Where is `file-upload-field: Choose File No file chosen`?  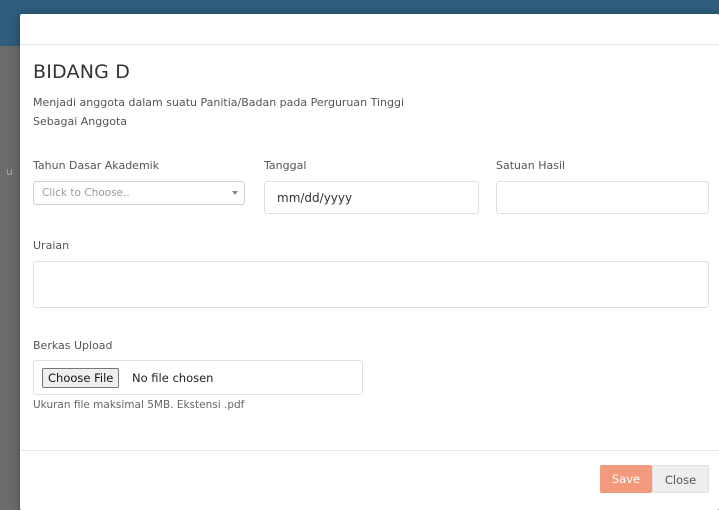
file-upload-field: Choose File No file chosen is located at coordinates (198, 377).